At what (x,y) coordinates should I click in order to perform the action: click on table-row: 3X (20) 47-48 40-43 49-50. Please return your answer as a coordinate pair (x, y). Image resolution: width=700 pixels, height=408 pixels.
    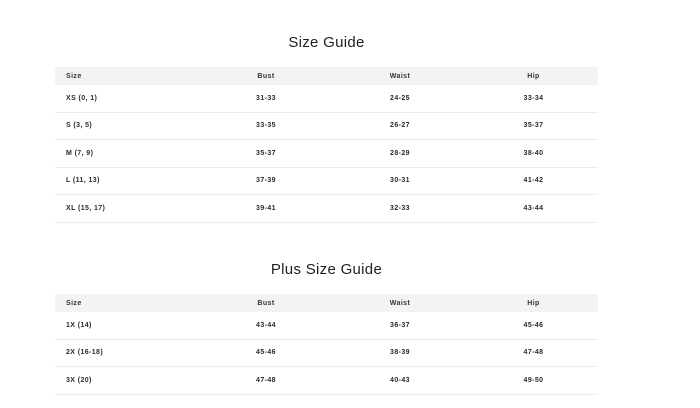
    Looking at the image, I should click on (326, 380).